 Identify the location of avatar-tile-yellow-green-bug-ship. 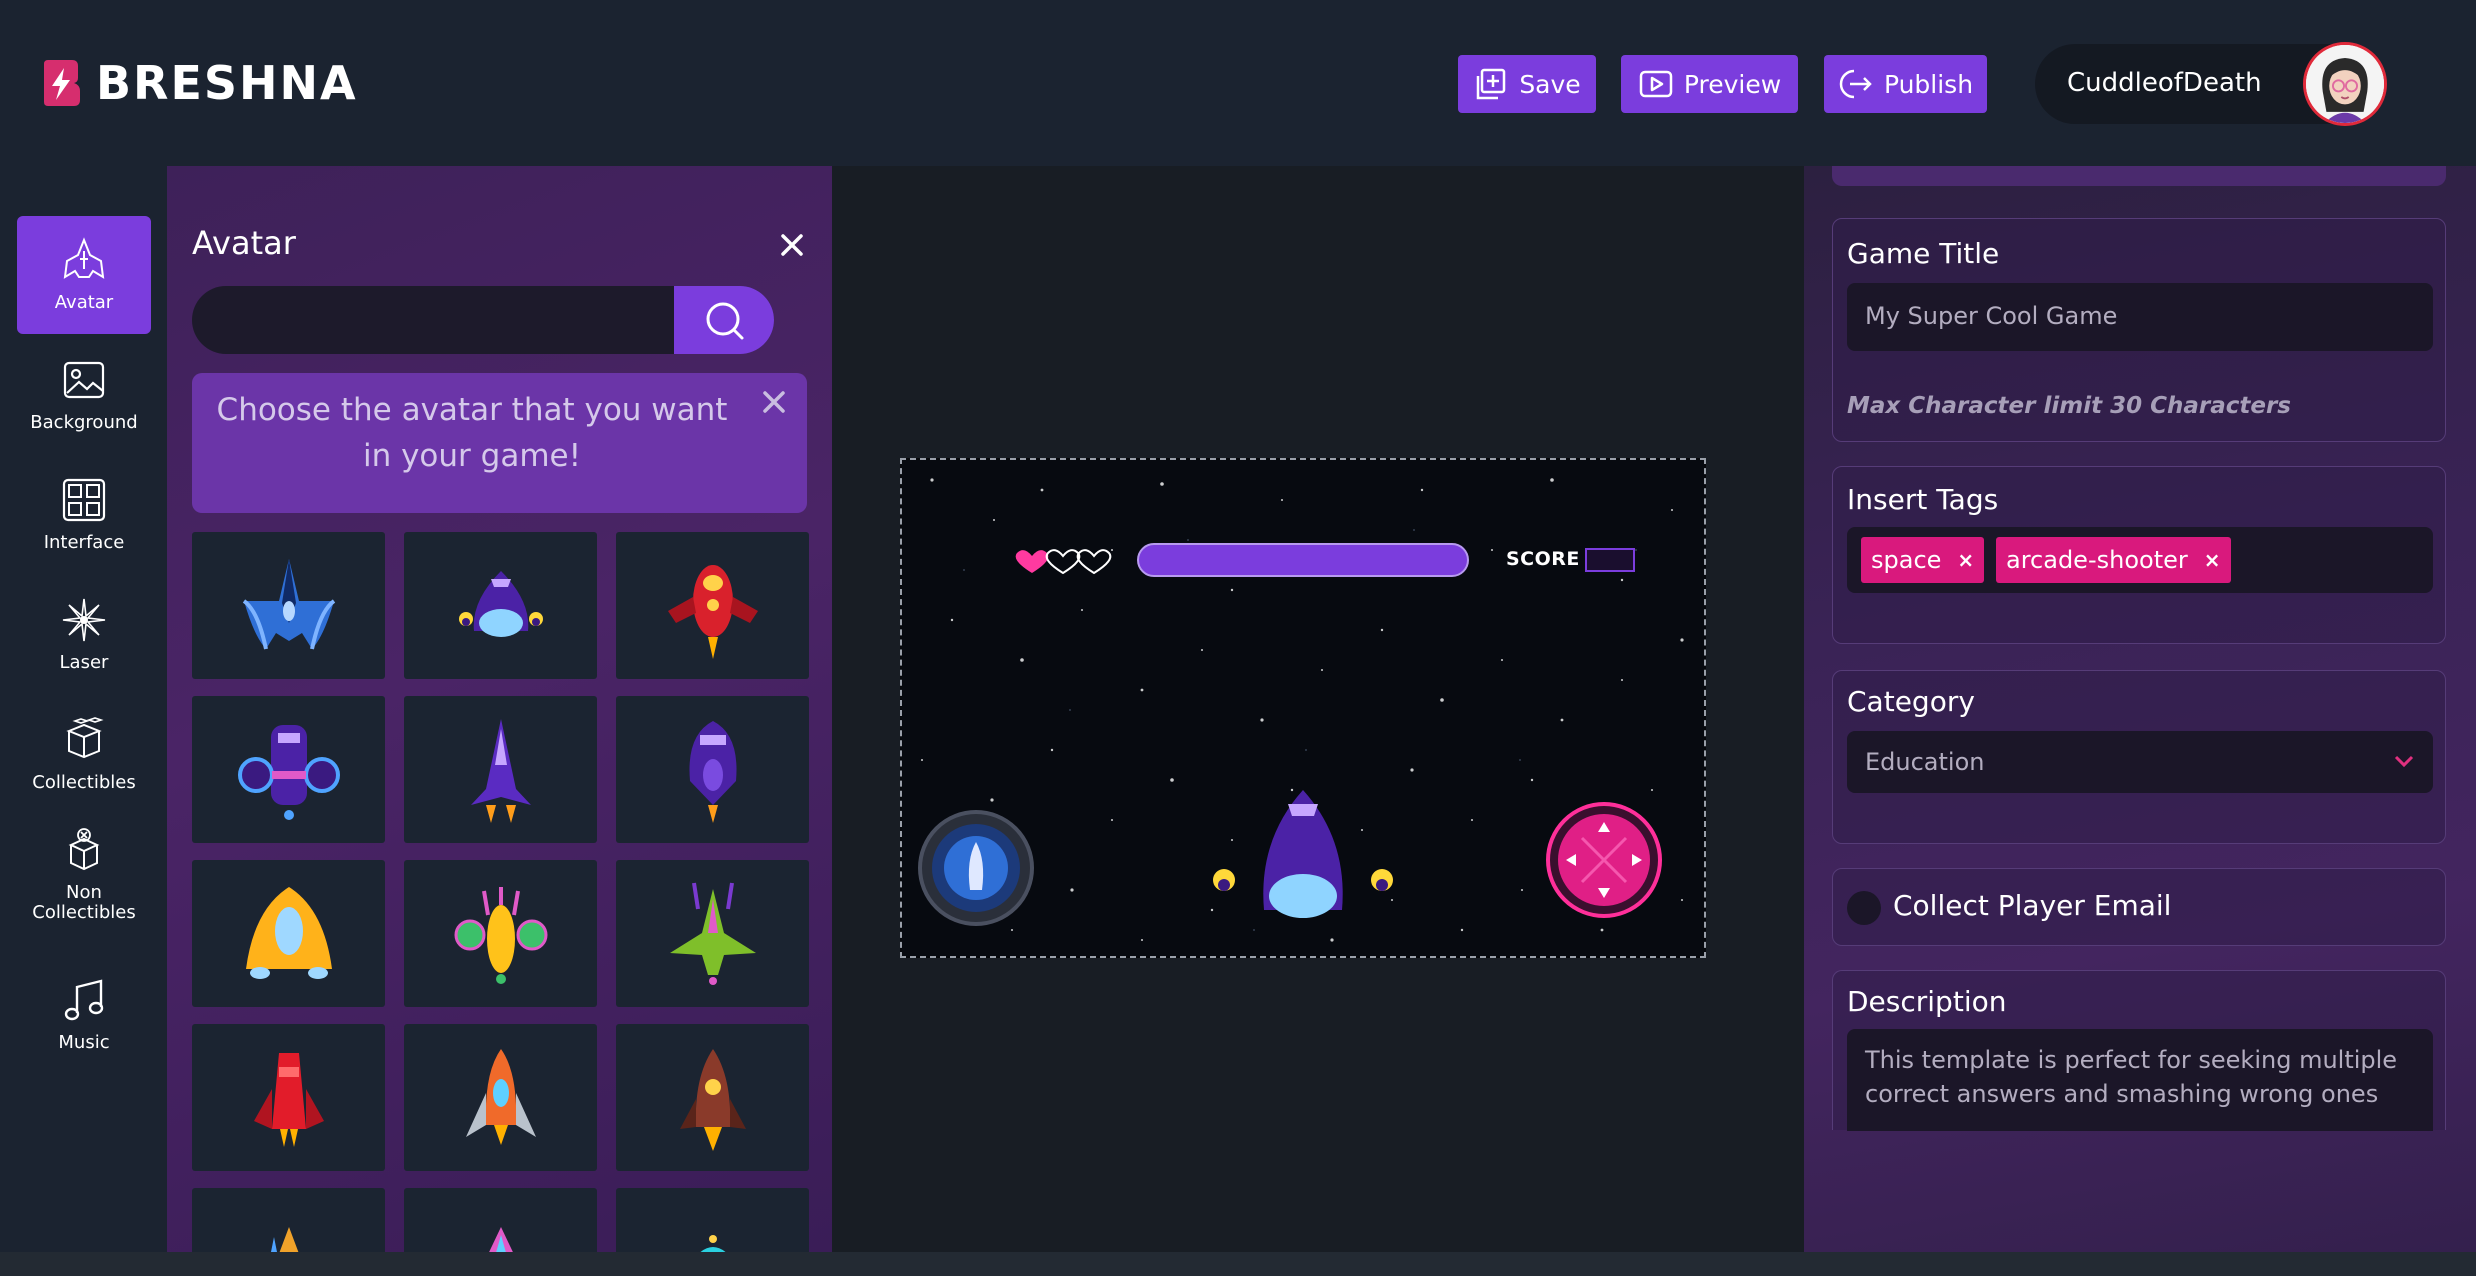
(500, 933).